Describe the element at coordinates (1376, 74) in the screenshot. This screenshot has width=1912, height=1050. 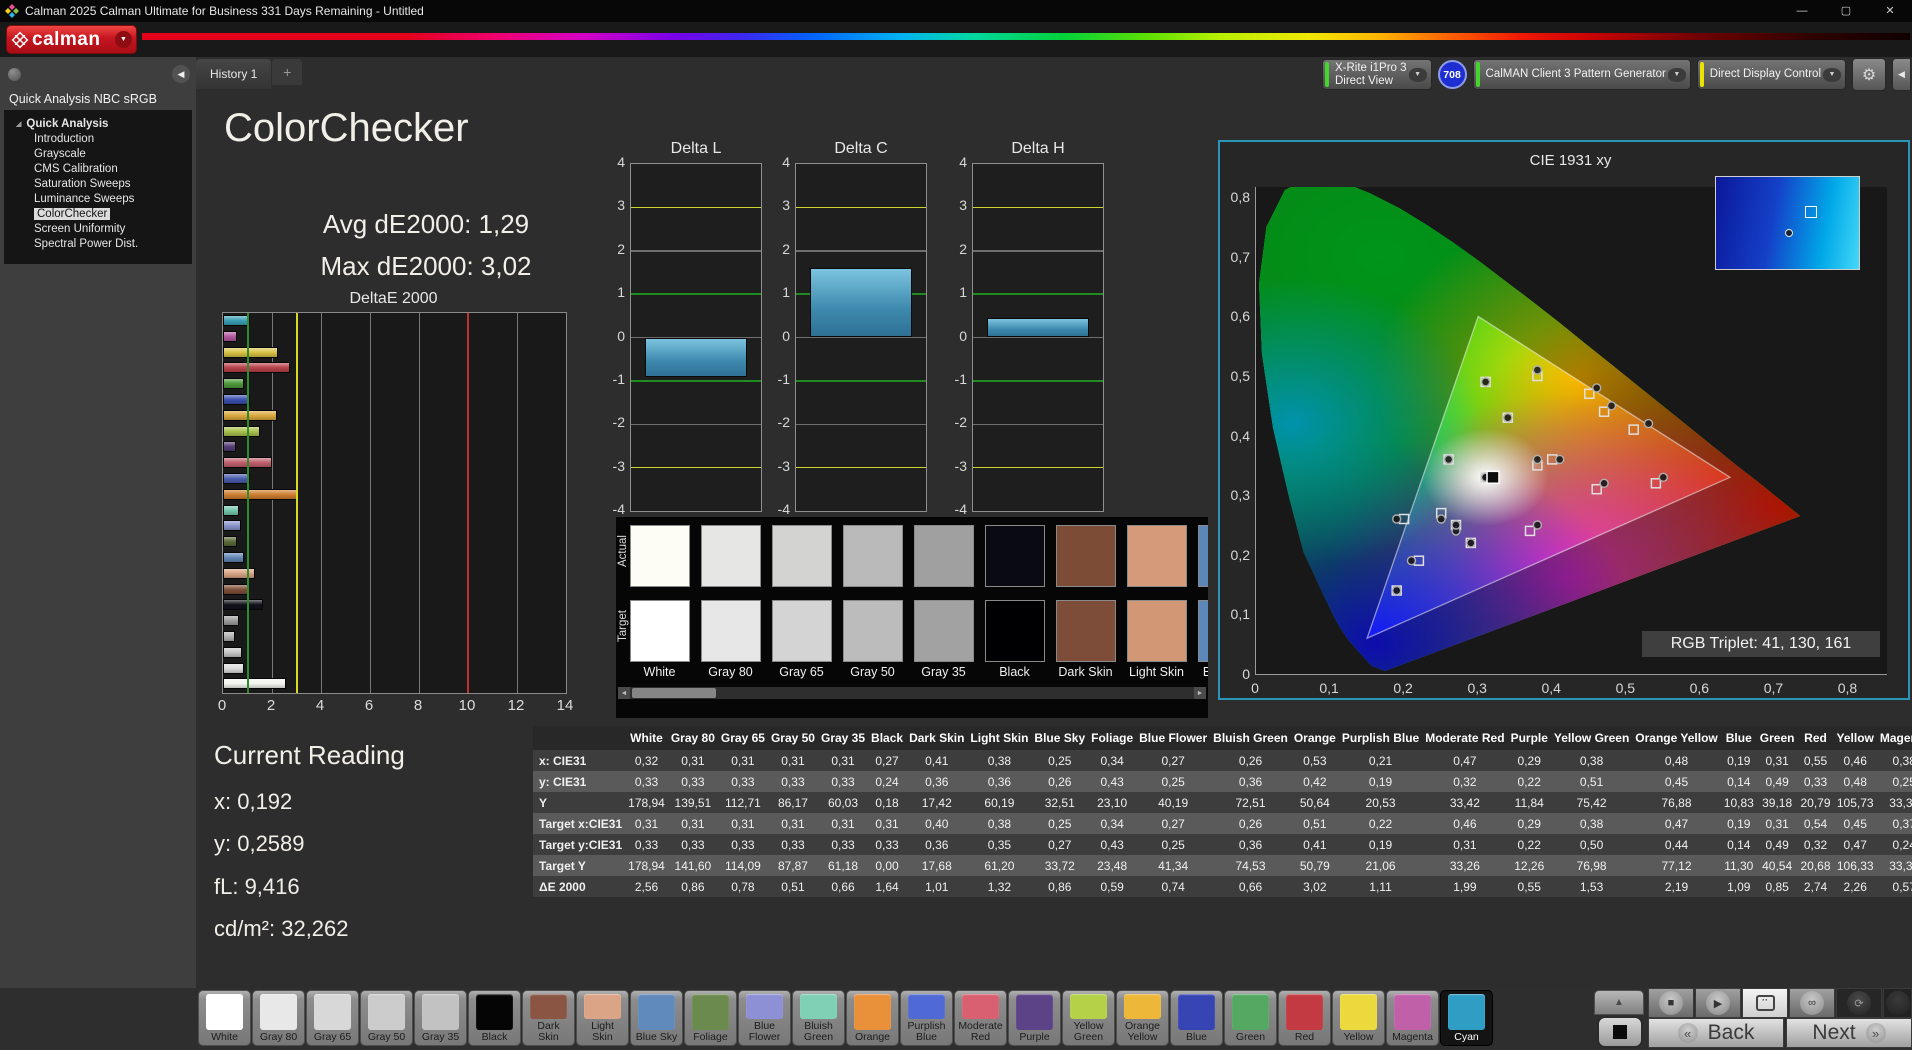
I see `meter-selector: X-Rite i1Pro 3 Direct View ▼` at that location.